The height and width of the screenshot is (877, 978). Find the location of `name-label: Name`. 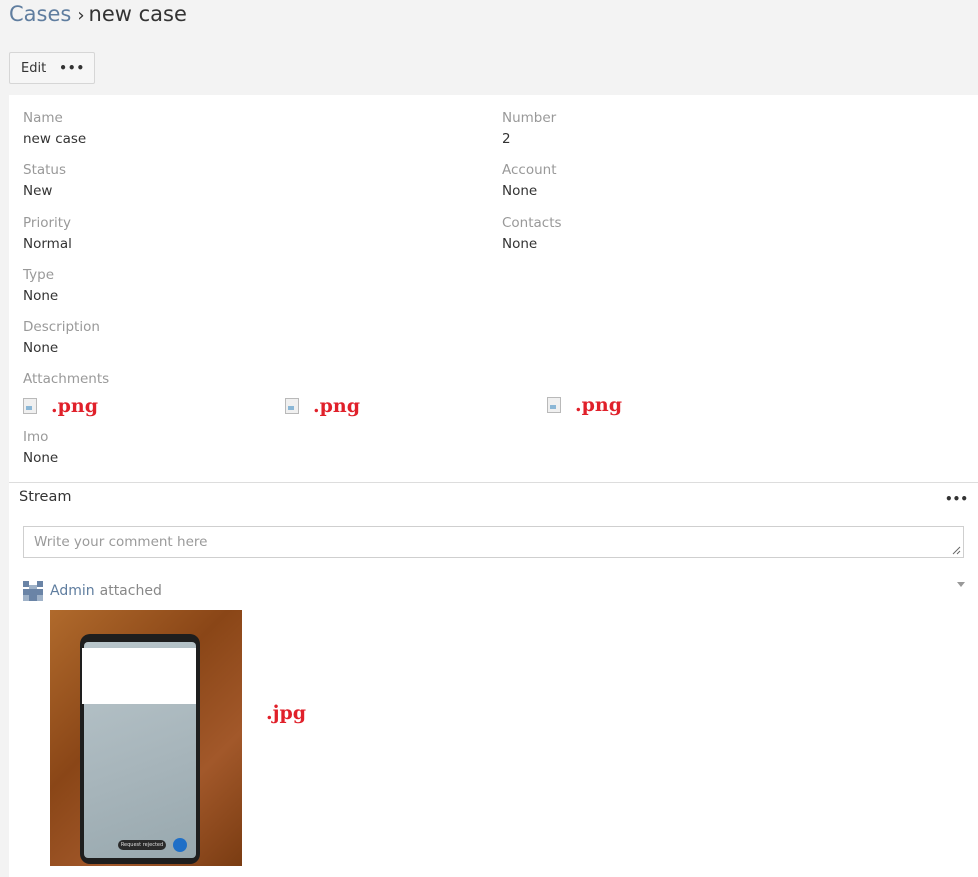

name-label: Name is located at coordinates (43, 118).